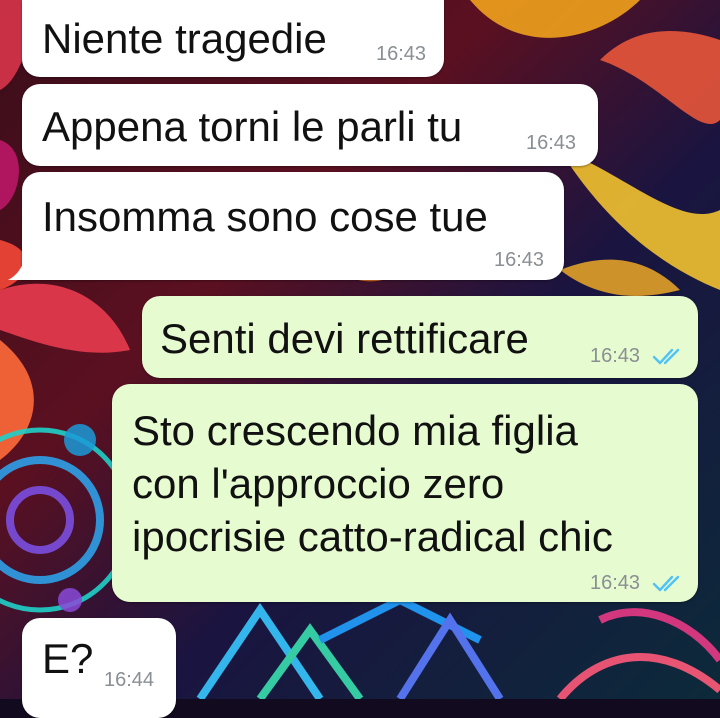  What do you see at coordinates (99, 668) in the screenshot?
I see `message-bubble-incoming: E? 16:44` at bounding box center [99, 668].